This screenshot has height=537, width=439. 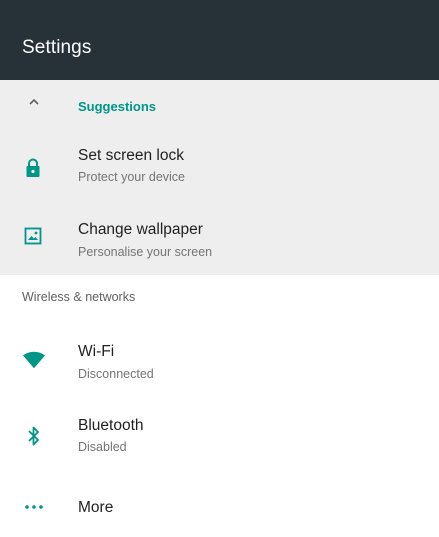 What do you see at coordinates (117, 106) in the screenshot?
I see `suggestions-label: Suggestions` at bounding box center [117, 106].